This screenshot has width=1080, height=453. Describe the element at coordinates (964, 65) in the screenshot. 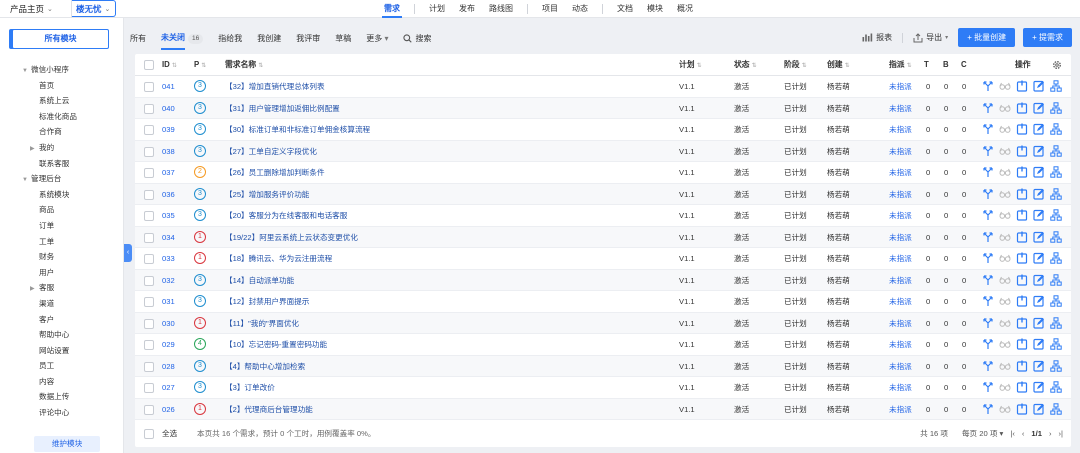

I see `col-cases: C` at that location.